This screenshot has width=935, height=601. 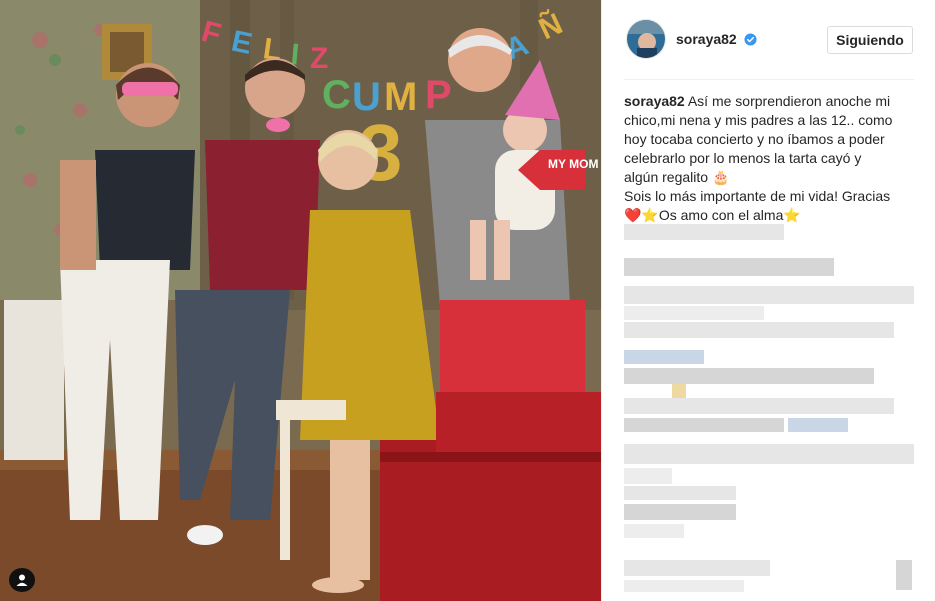 I want to click on user-tag-button, so click(x=22, y=580).